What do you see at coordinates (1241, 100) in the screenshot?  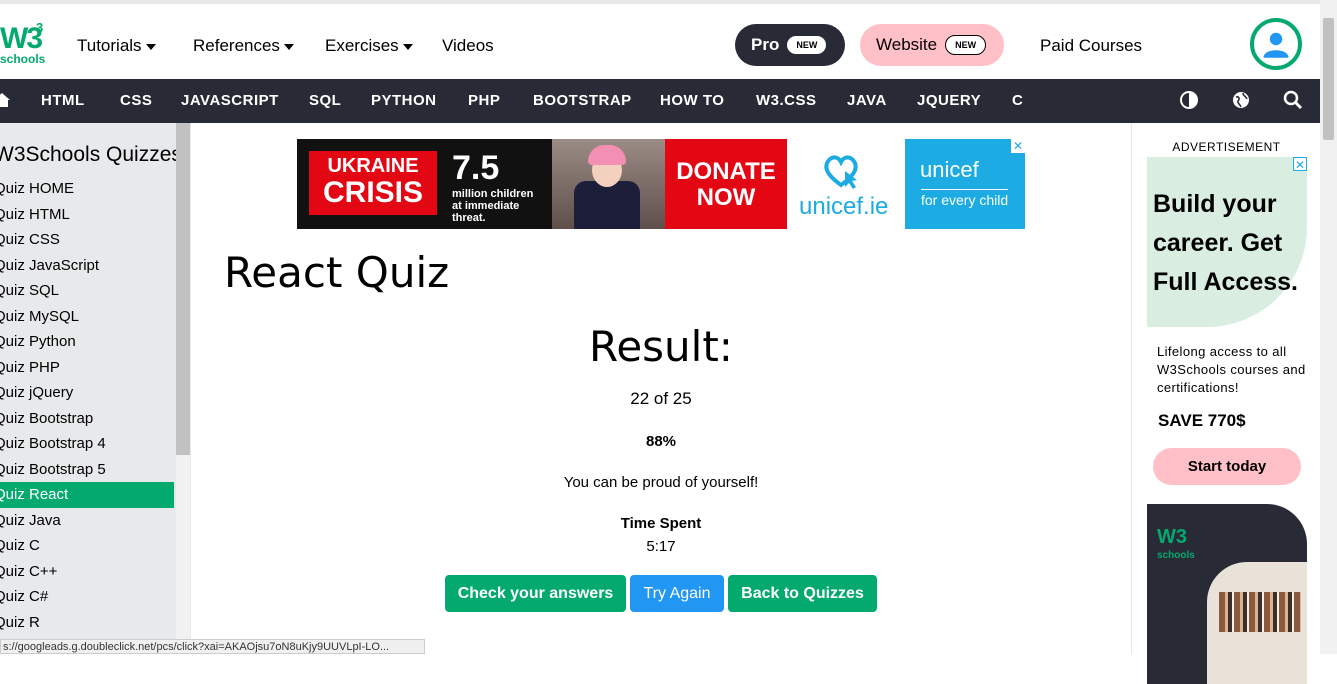 I see `globe-icon` at bounding box center [1241, 100].